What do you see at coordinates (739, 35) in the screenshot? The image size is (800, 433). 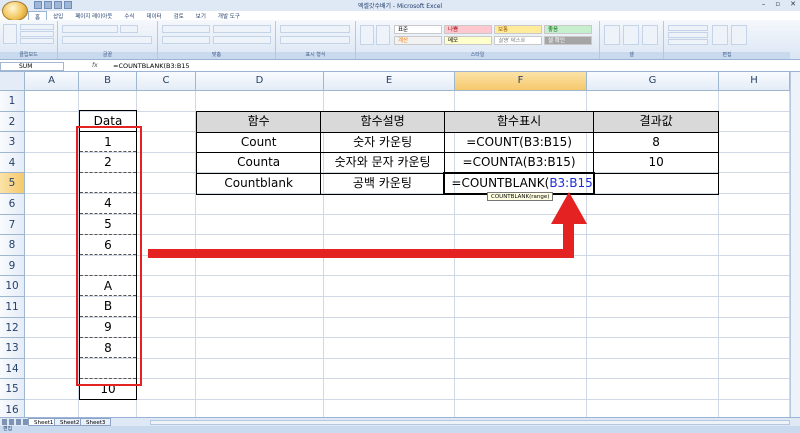 I see `find-select-button` at bounding box center [739, 35].